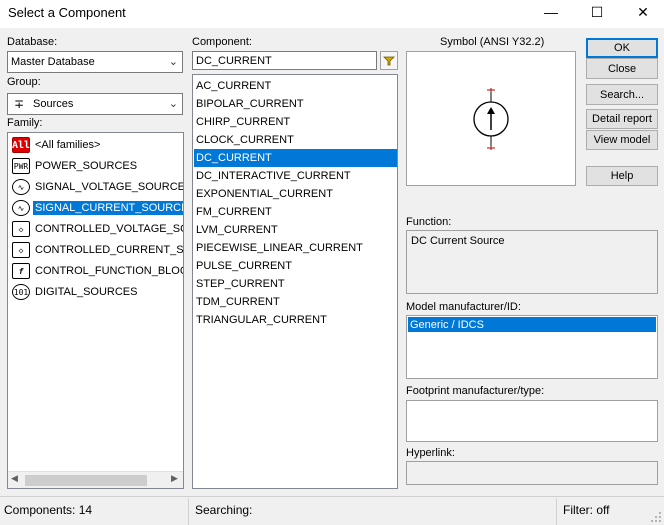 Image resolution: width=664 pixels, height=525 pixels. What do you see at coordinates (86, 480) in the screenshot?
I see `scrollbar-thumb` at bounding box center [86, 480].